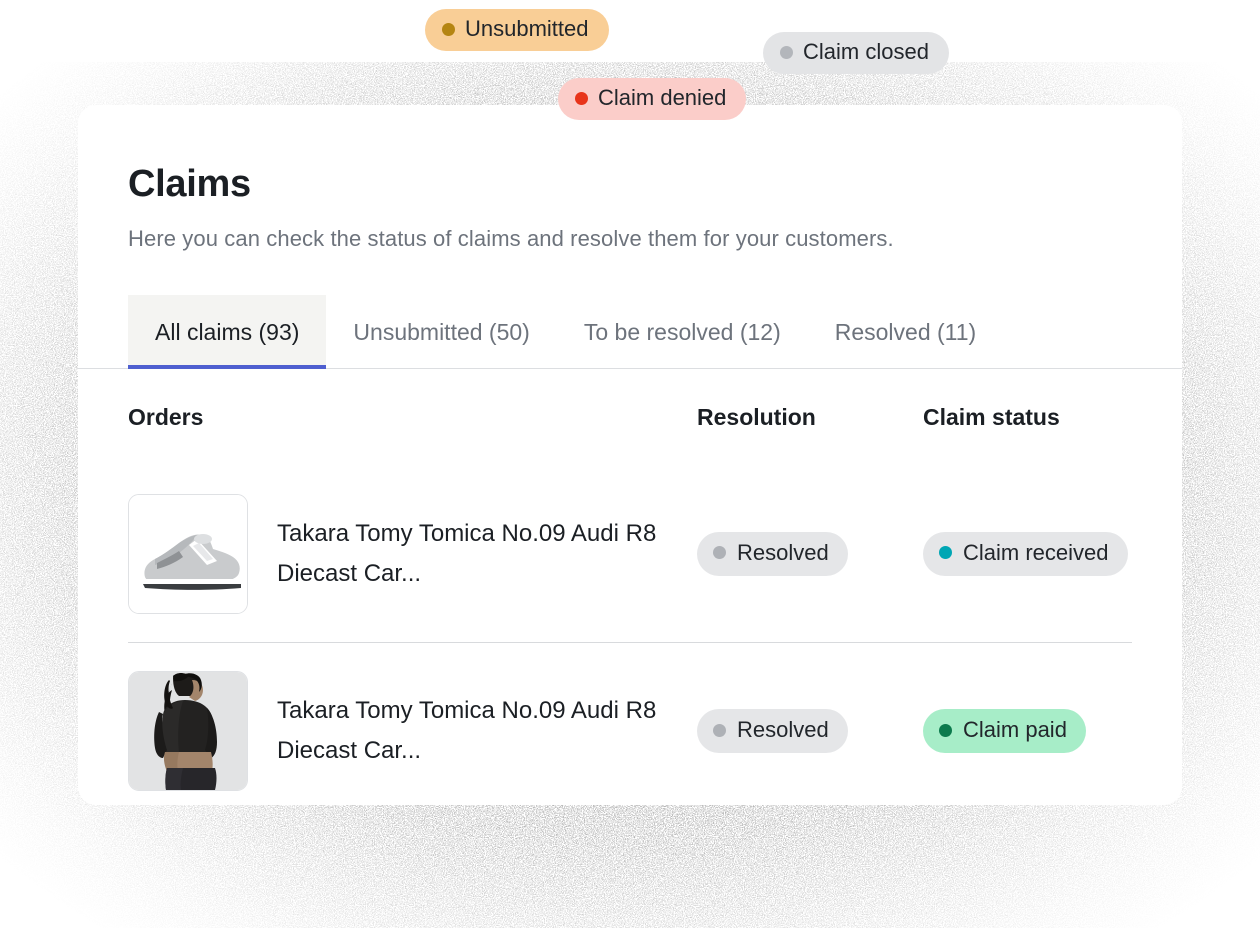 Image resolution: width=1260 pixels, height=928 pixels. I want to click on status-badge: Claim received, so click(1025, 553).